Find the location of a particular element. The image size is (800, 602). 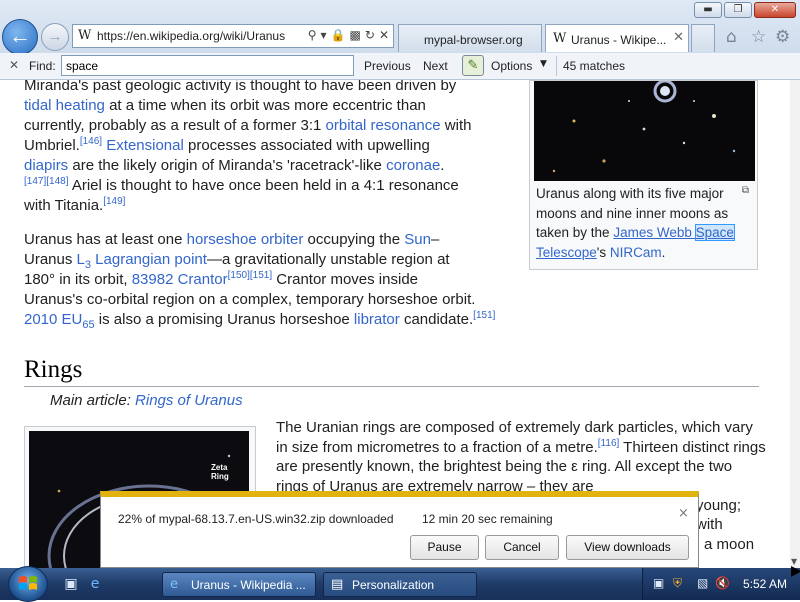

find-options-button: Options is located at coordinates (511, 66).